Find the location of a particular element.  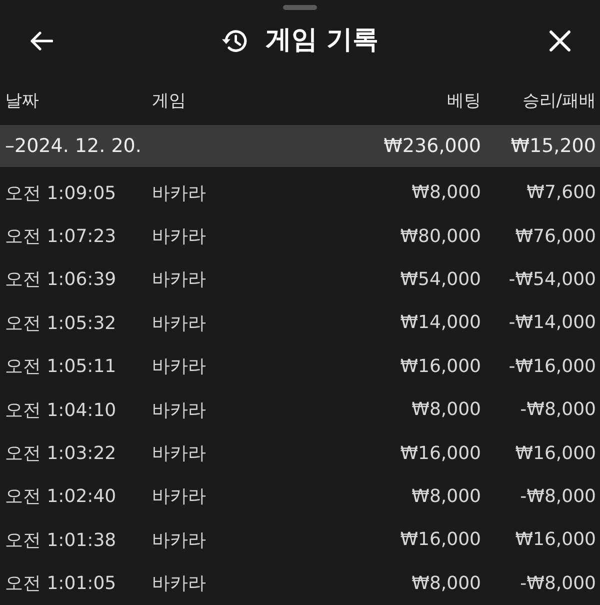

table-cell-text: 오전 1:07:23 is located at coordinates (61, 236).